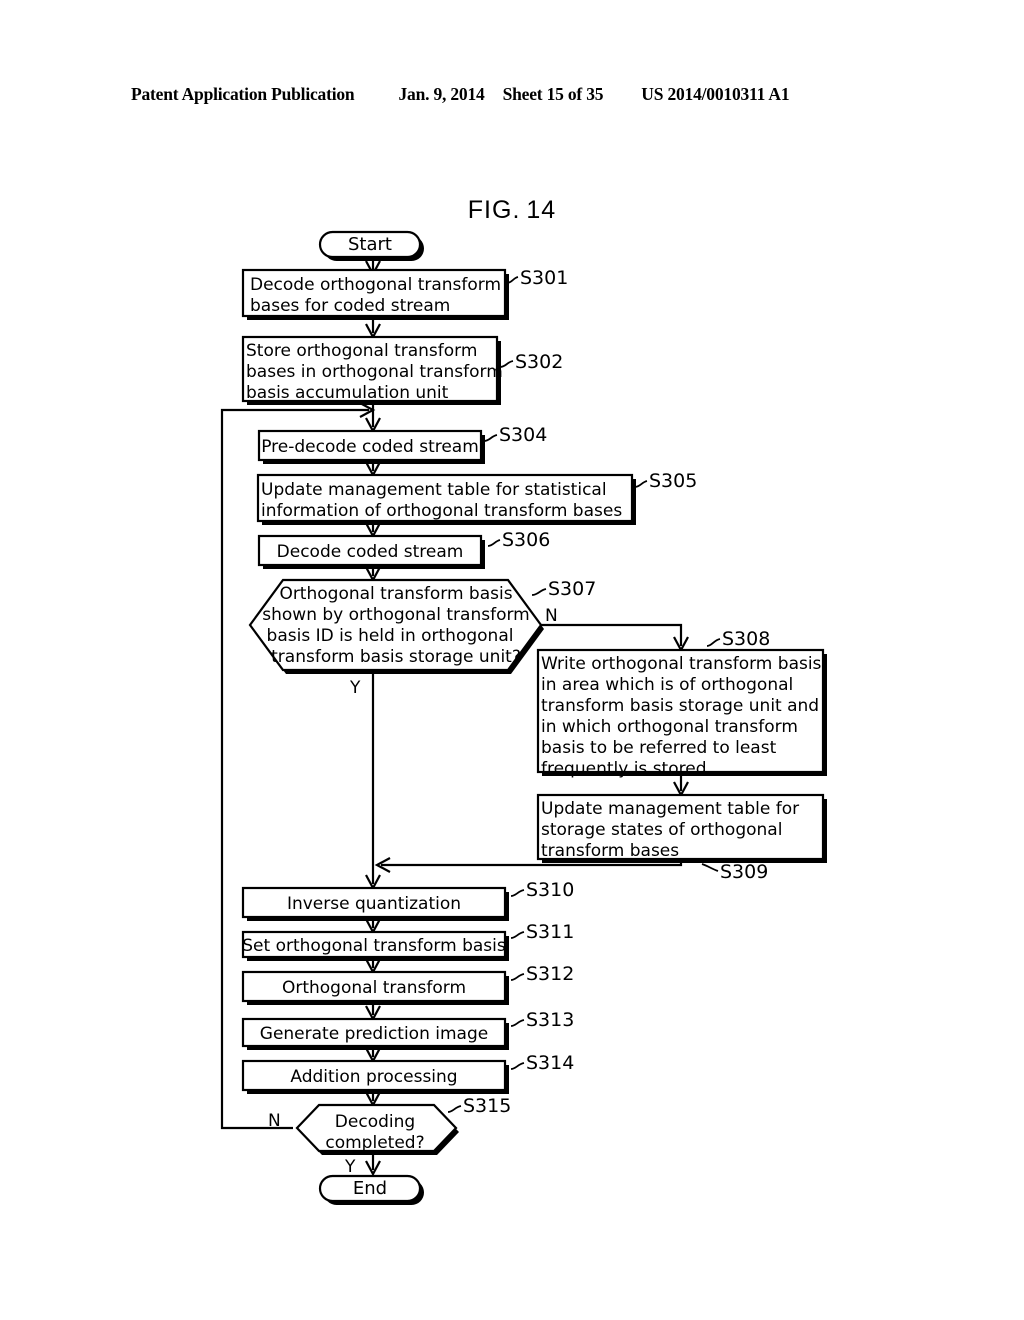 Image resolution: width=1024 pixels, height=1320 pixels. What do you see at coordinates (375, 1122) in the screenshot?
I see `node-s315-line-1: Decoding` at bounding box center [375, 1122].